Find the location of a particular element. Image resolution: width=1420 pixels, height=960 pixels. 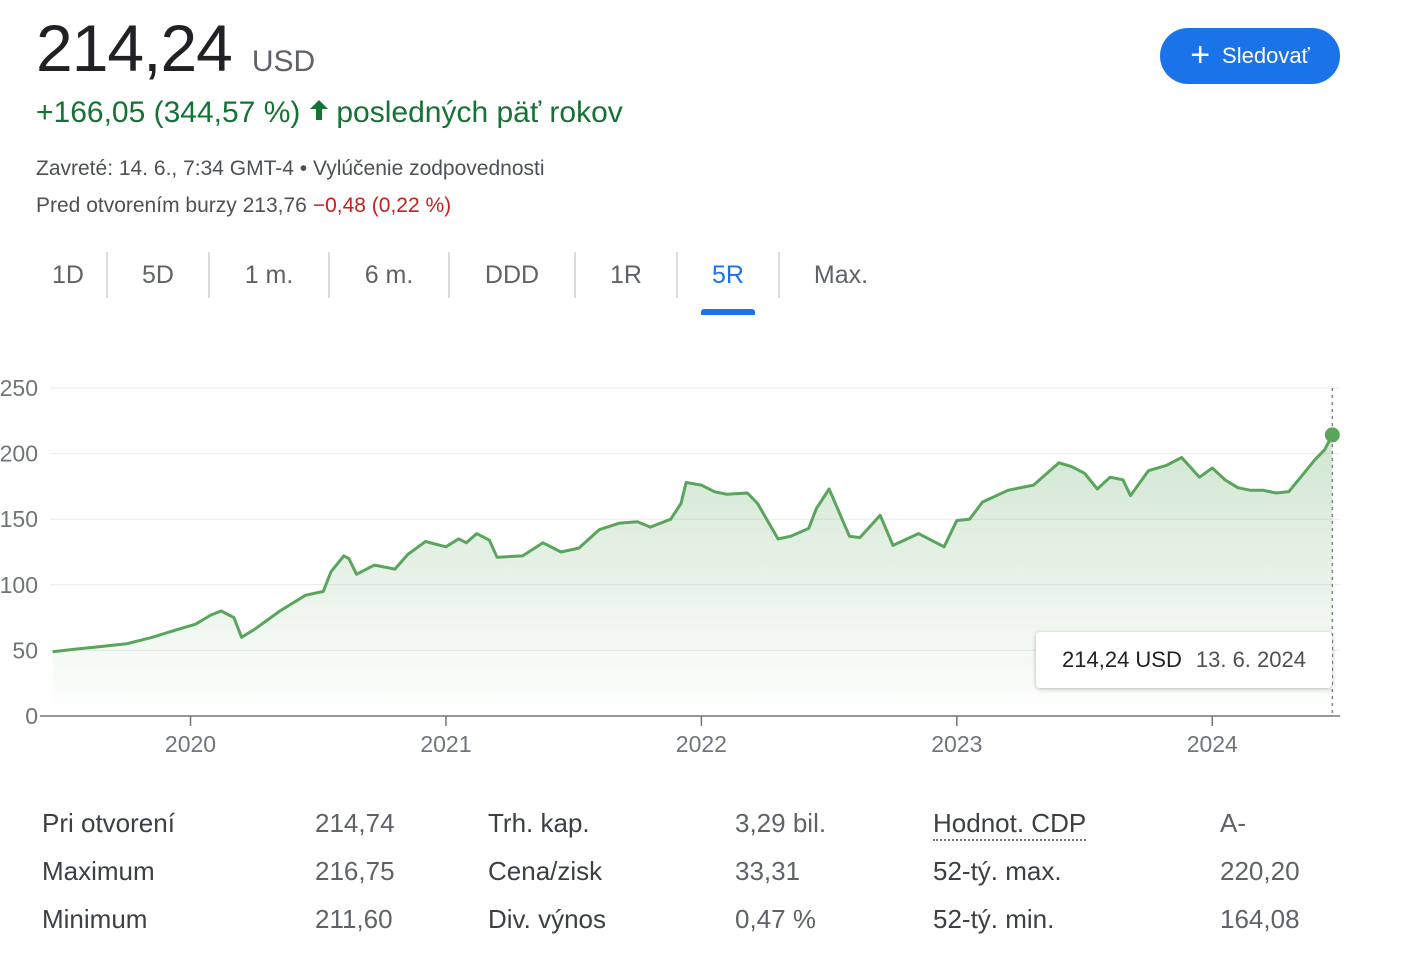

change-period: posledných päť rokov is located at coordinates (479, 112).